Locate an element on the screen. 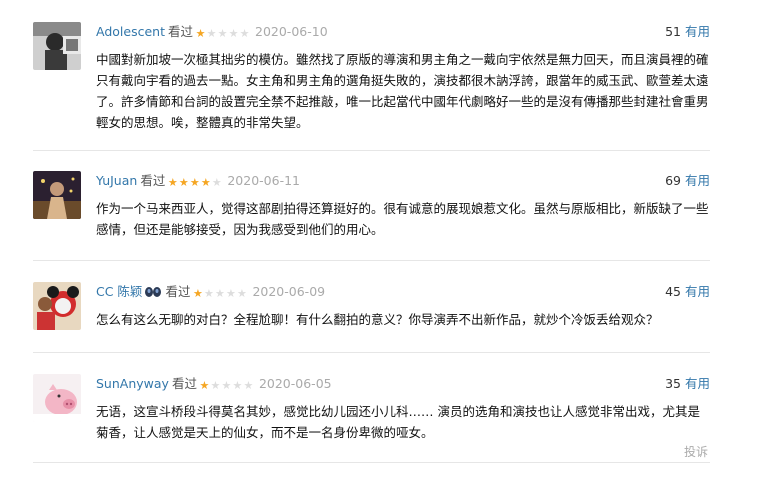 The height and width of the screenshot is (480, 771). verified-badge-icon is located at coordinates (153, 294).